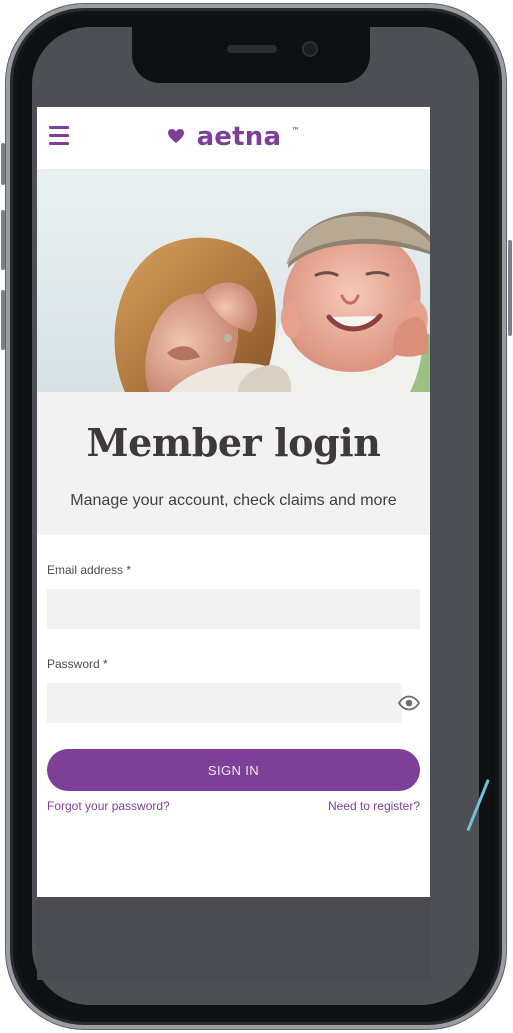  Describe the element at coordinates (310, 49) in the screenshot. I see `camera-icon` at that location.